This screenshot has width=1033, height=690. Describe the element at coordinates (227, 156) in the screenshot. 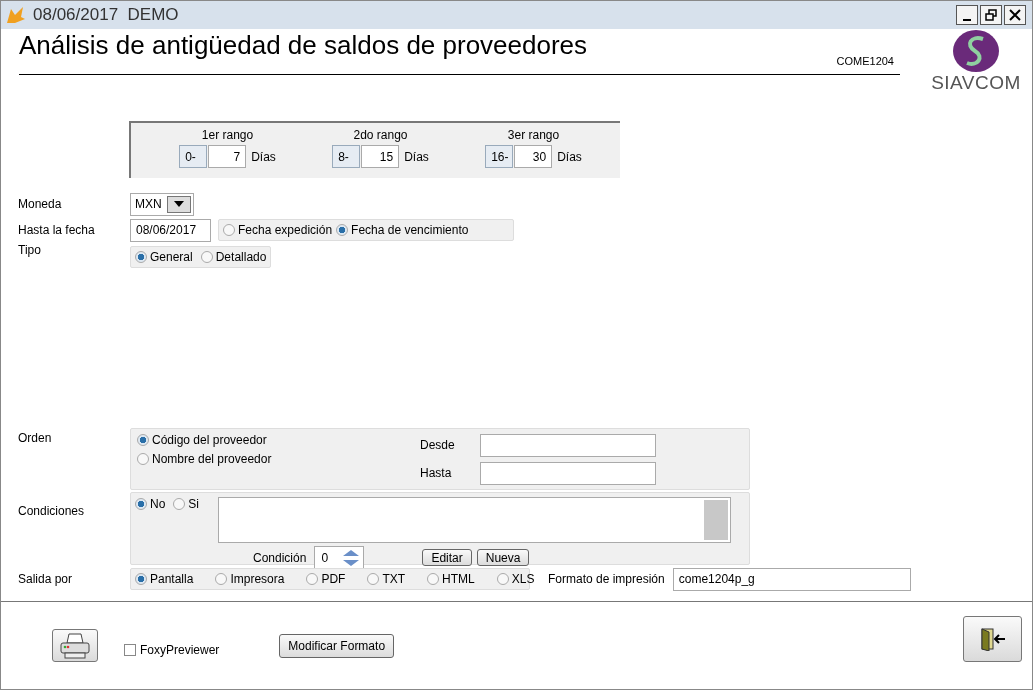

I see `range-end-field: 7` at that location.